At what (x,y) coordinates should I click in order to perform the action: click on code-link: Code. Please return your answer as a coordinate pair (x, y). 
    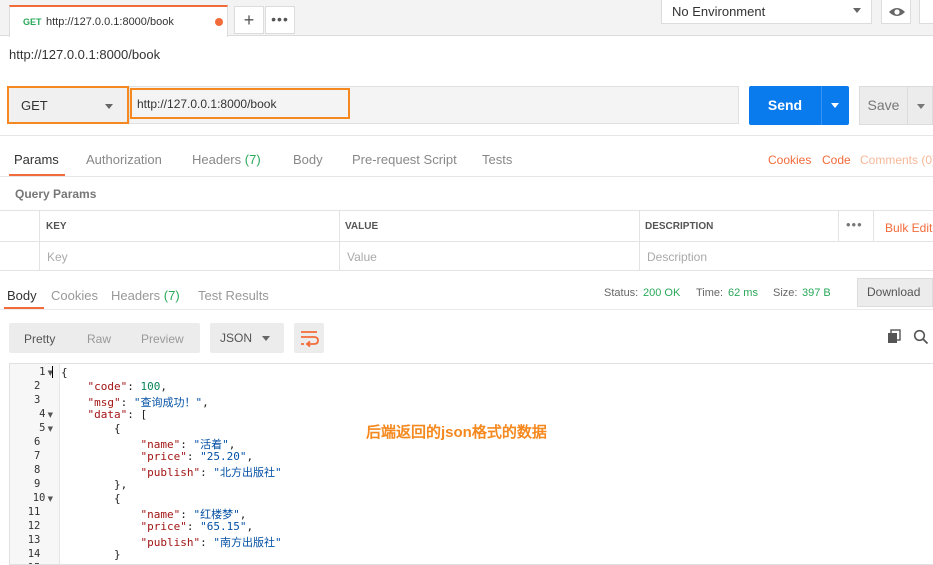
    Looking at the image, I should click on (836, 160).